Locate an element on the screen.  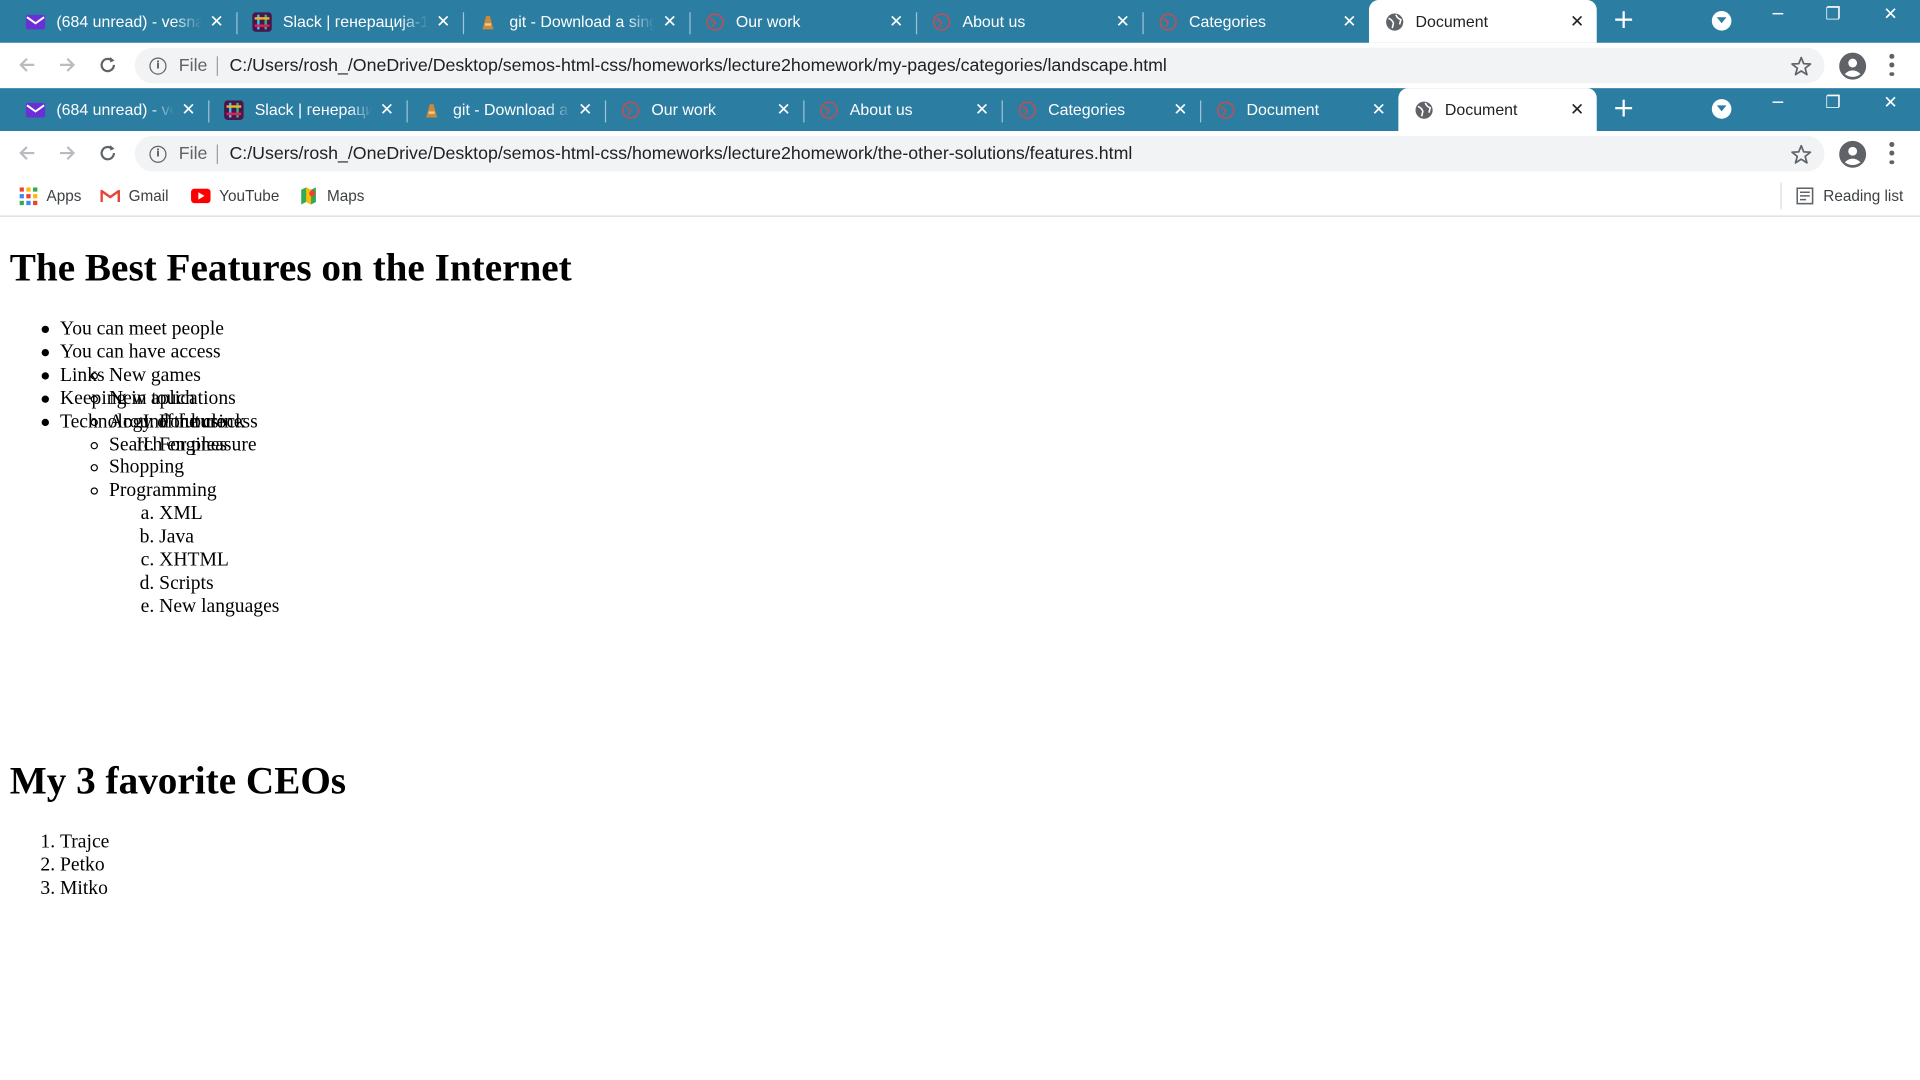
list-item: d. Scripts is located at coordinates (209, 584).